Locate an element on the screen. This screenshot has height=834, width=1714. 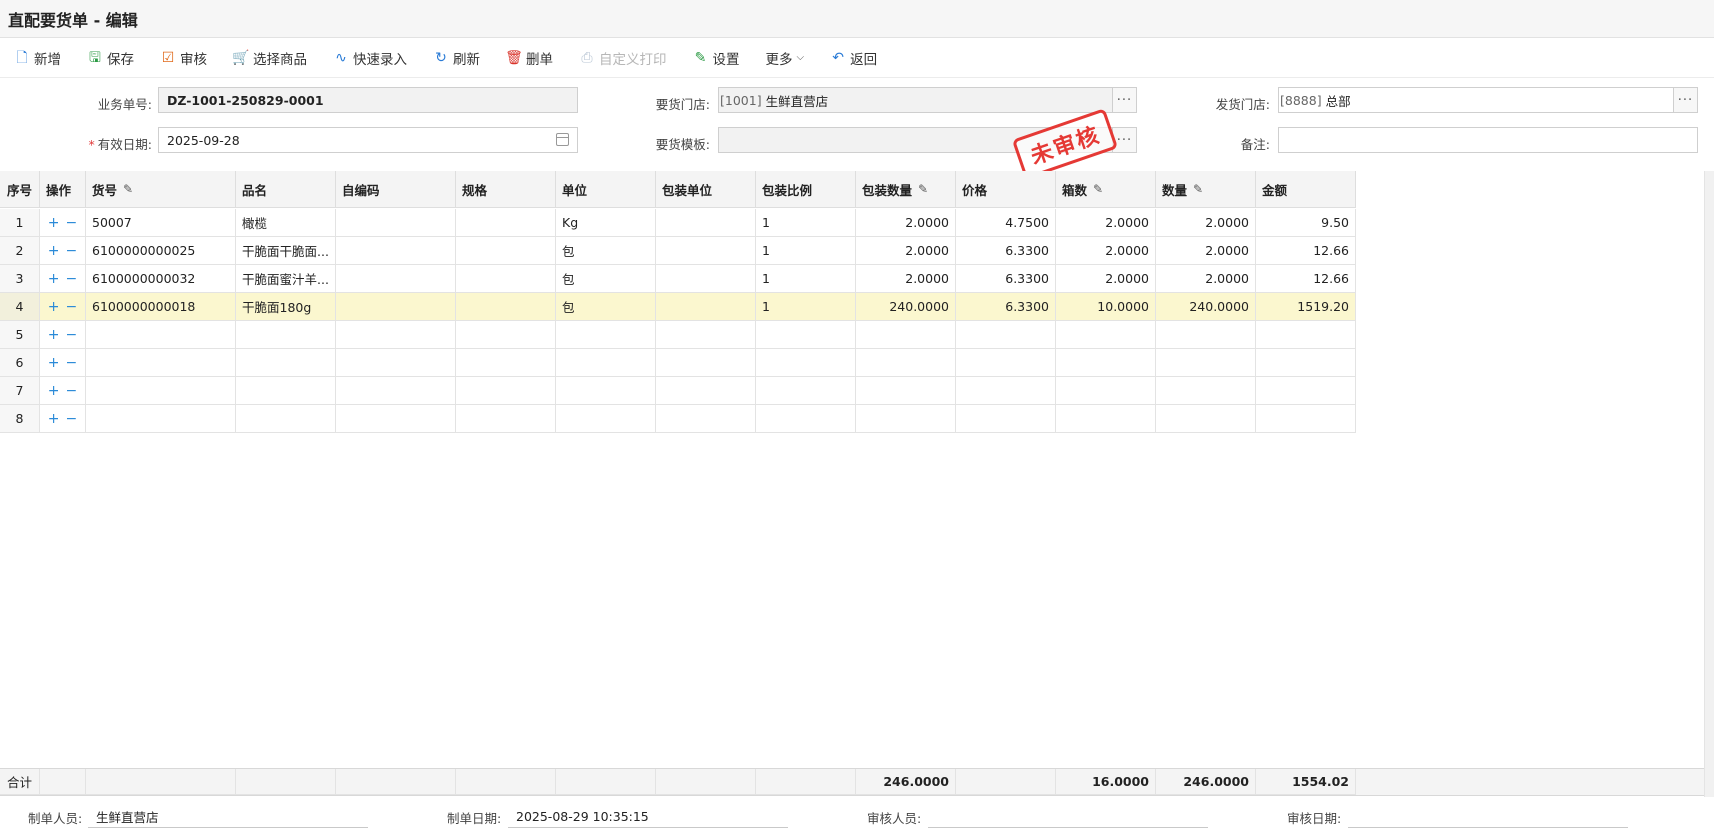
column-header: 数量 ✎ is located at coordinates (1206, 189).